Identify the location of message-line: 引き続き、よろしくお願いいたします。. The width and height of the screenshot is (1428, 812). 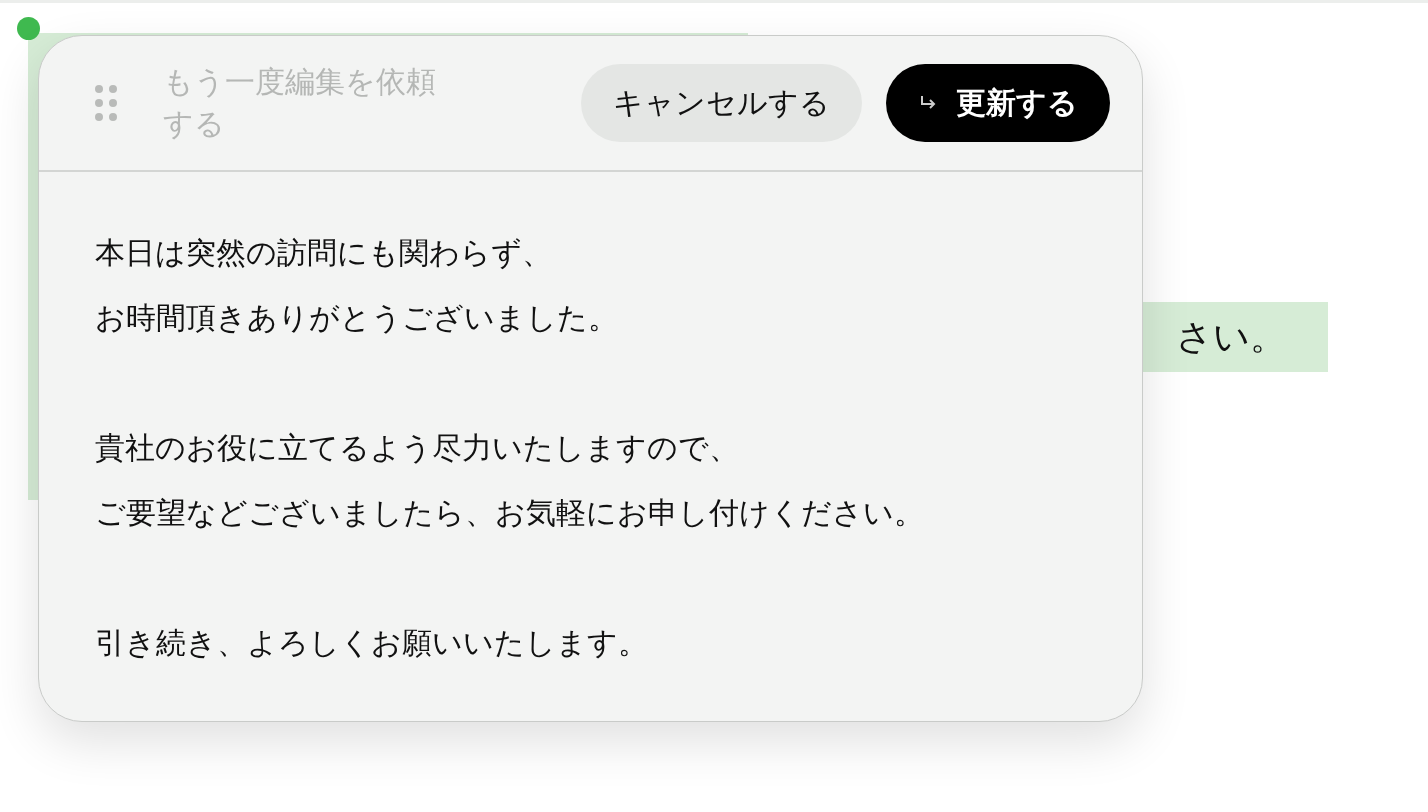
(372, 643).